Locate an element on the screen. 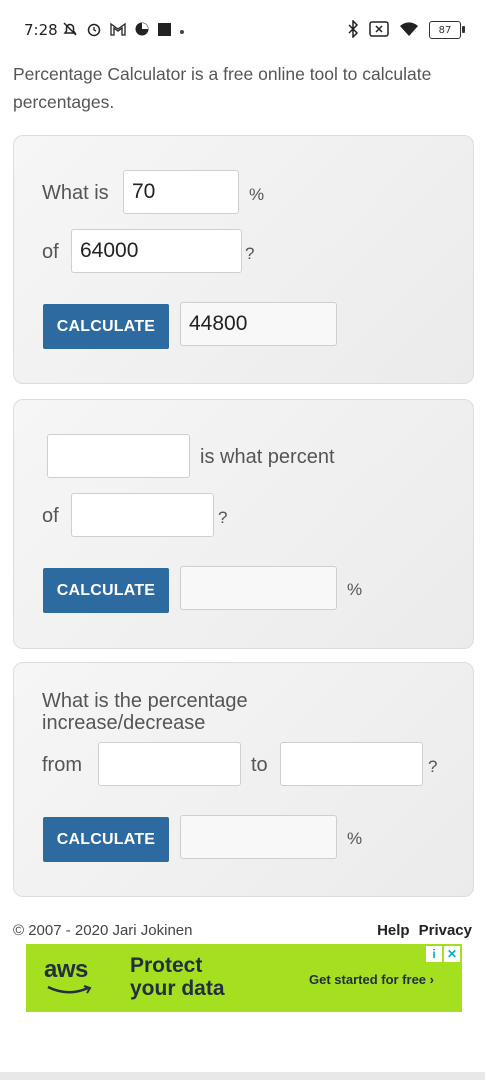 This screenshot has width=485, height=1080. value-b-input is located at coordinates (142, 515).